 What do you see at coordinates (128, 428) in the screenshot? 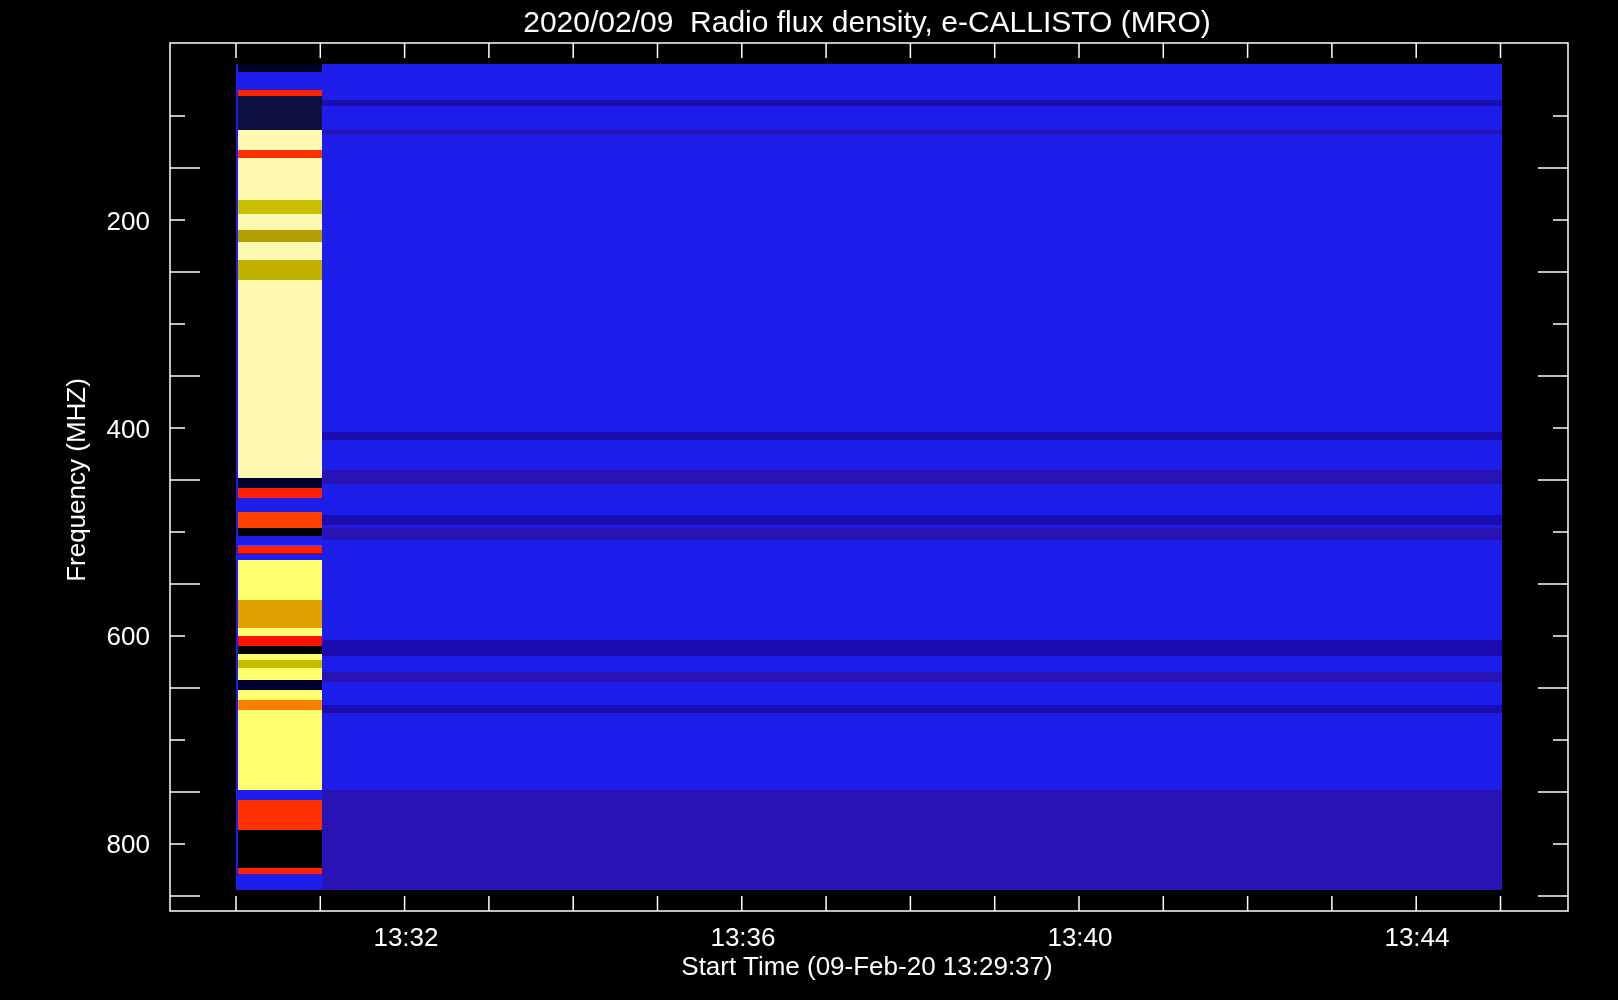
I see `y-tick-label: 400` at bounding box center [128, 428].